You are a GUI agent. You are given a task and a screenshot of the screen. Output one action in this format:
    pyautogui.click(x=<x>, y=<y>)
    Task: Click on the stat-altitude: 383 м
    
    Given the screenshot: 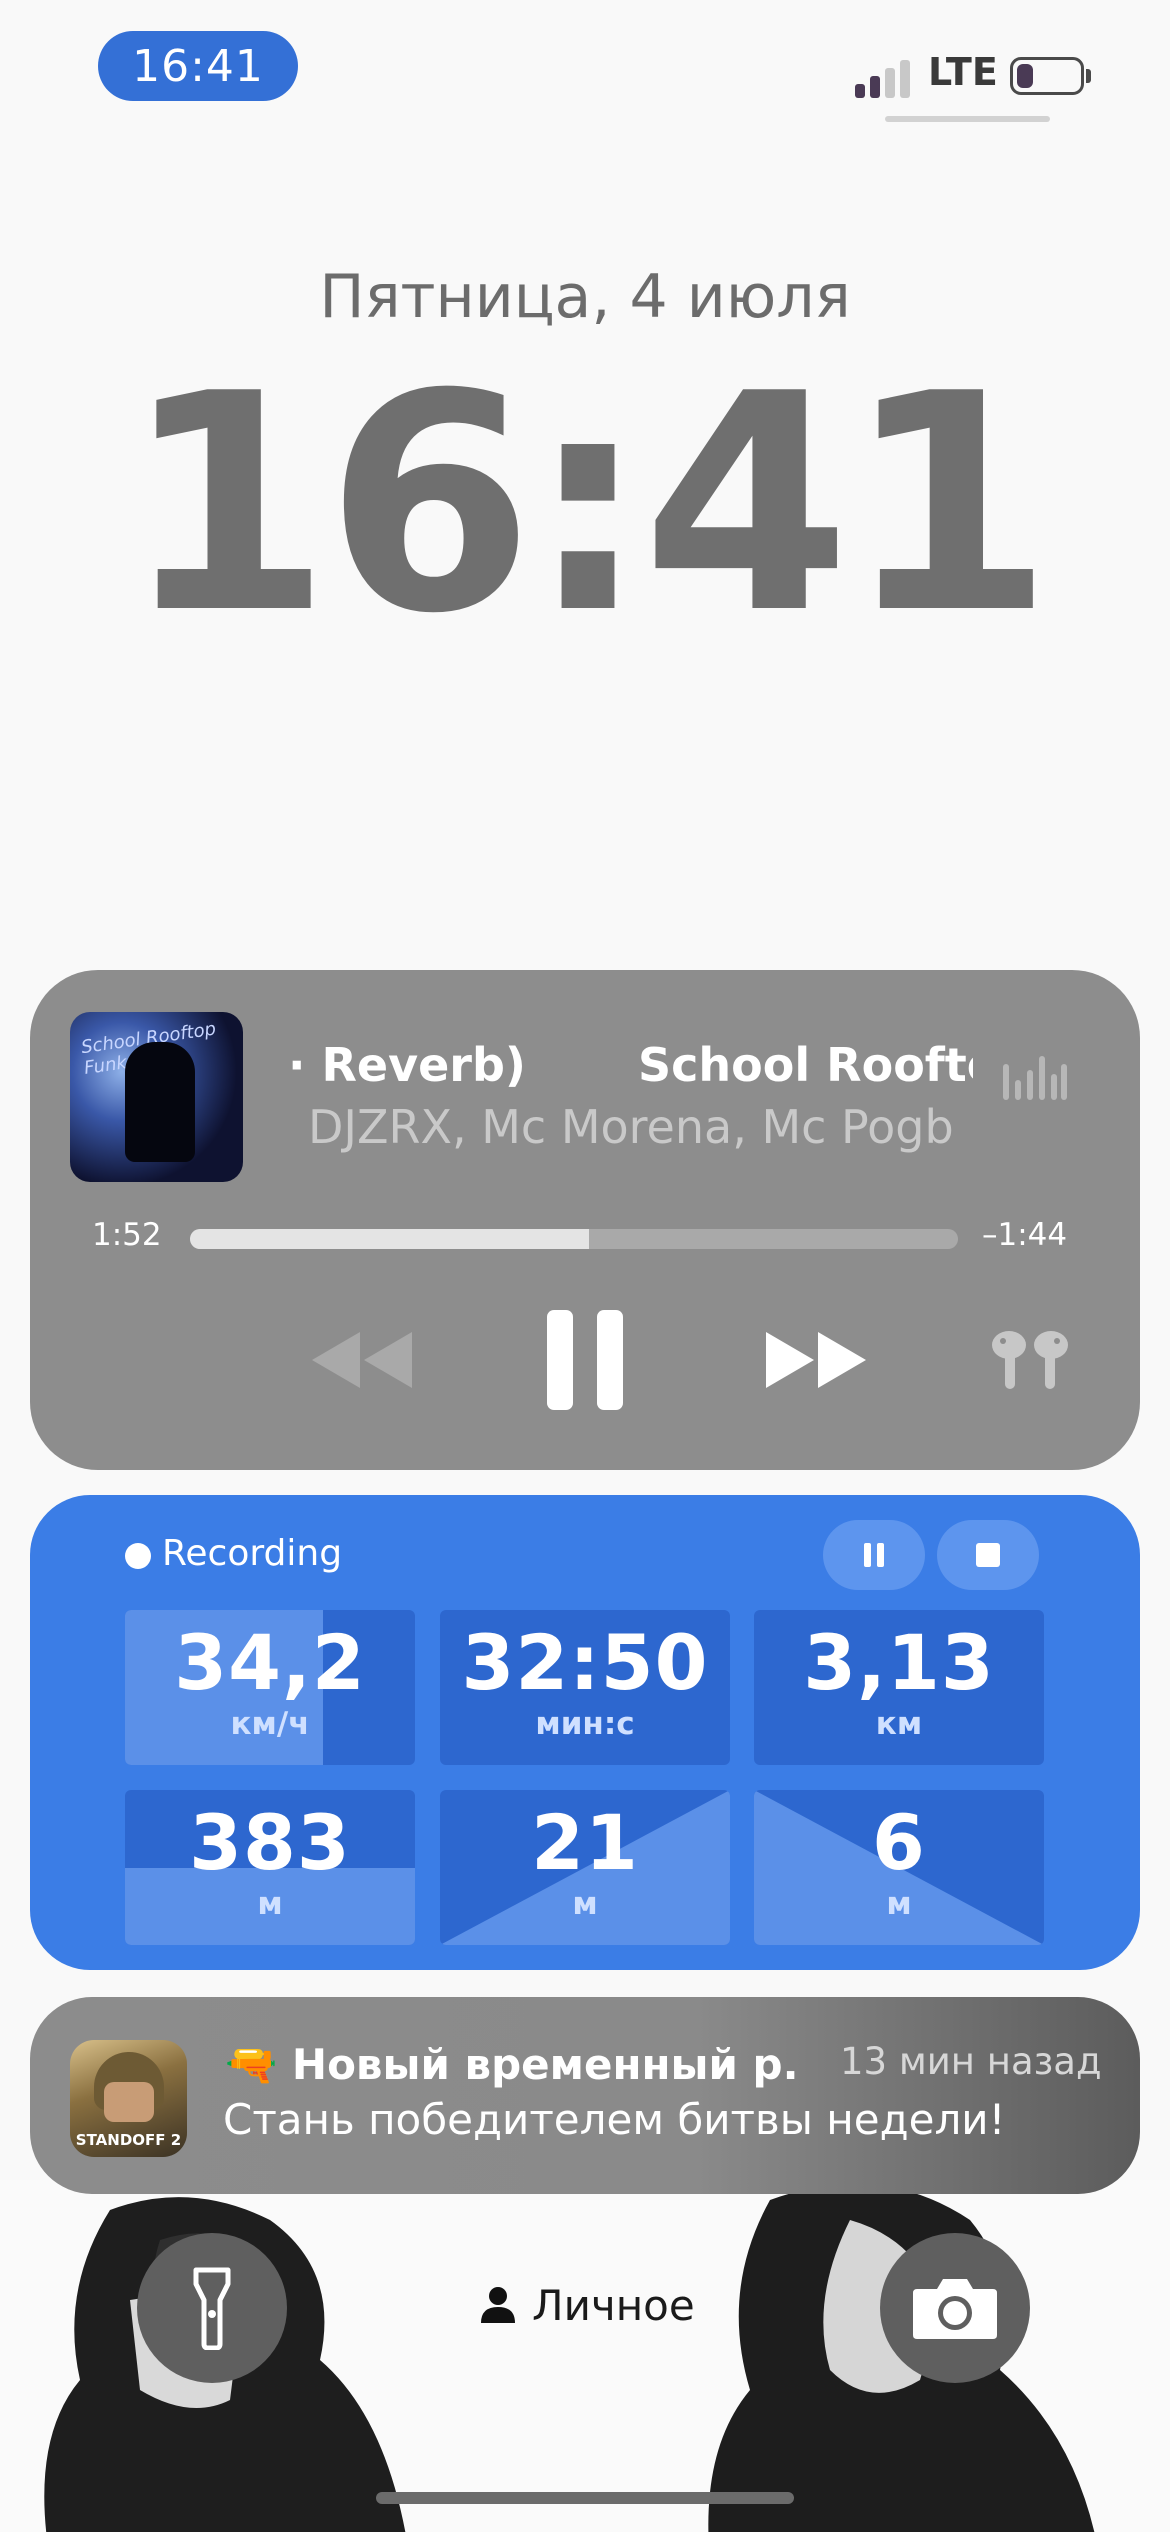 What is the action you would take?
    pyautogui.click(x=270, y=1867)
    